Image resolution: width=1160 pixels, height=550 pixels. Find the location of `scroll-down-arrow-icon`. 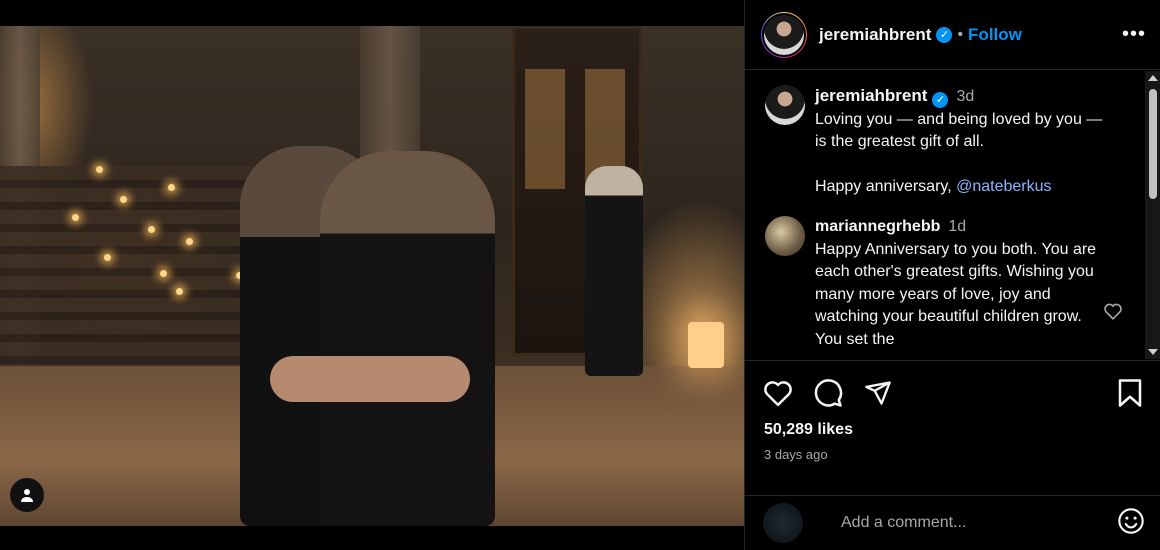

scroll-down-arrow-icon is located at coordinates (1153, 352).